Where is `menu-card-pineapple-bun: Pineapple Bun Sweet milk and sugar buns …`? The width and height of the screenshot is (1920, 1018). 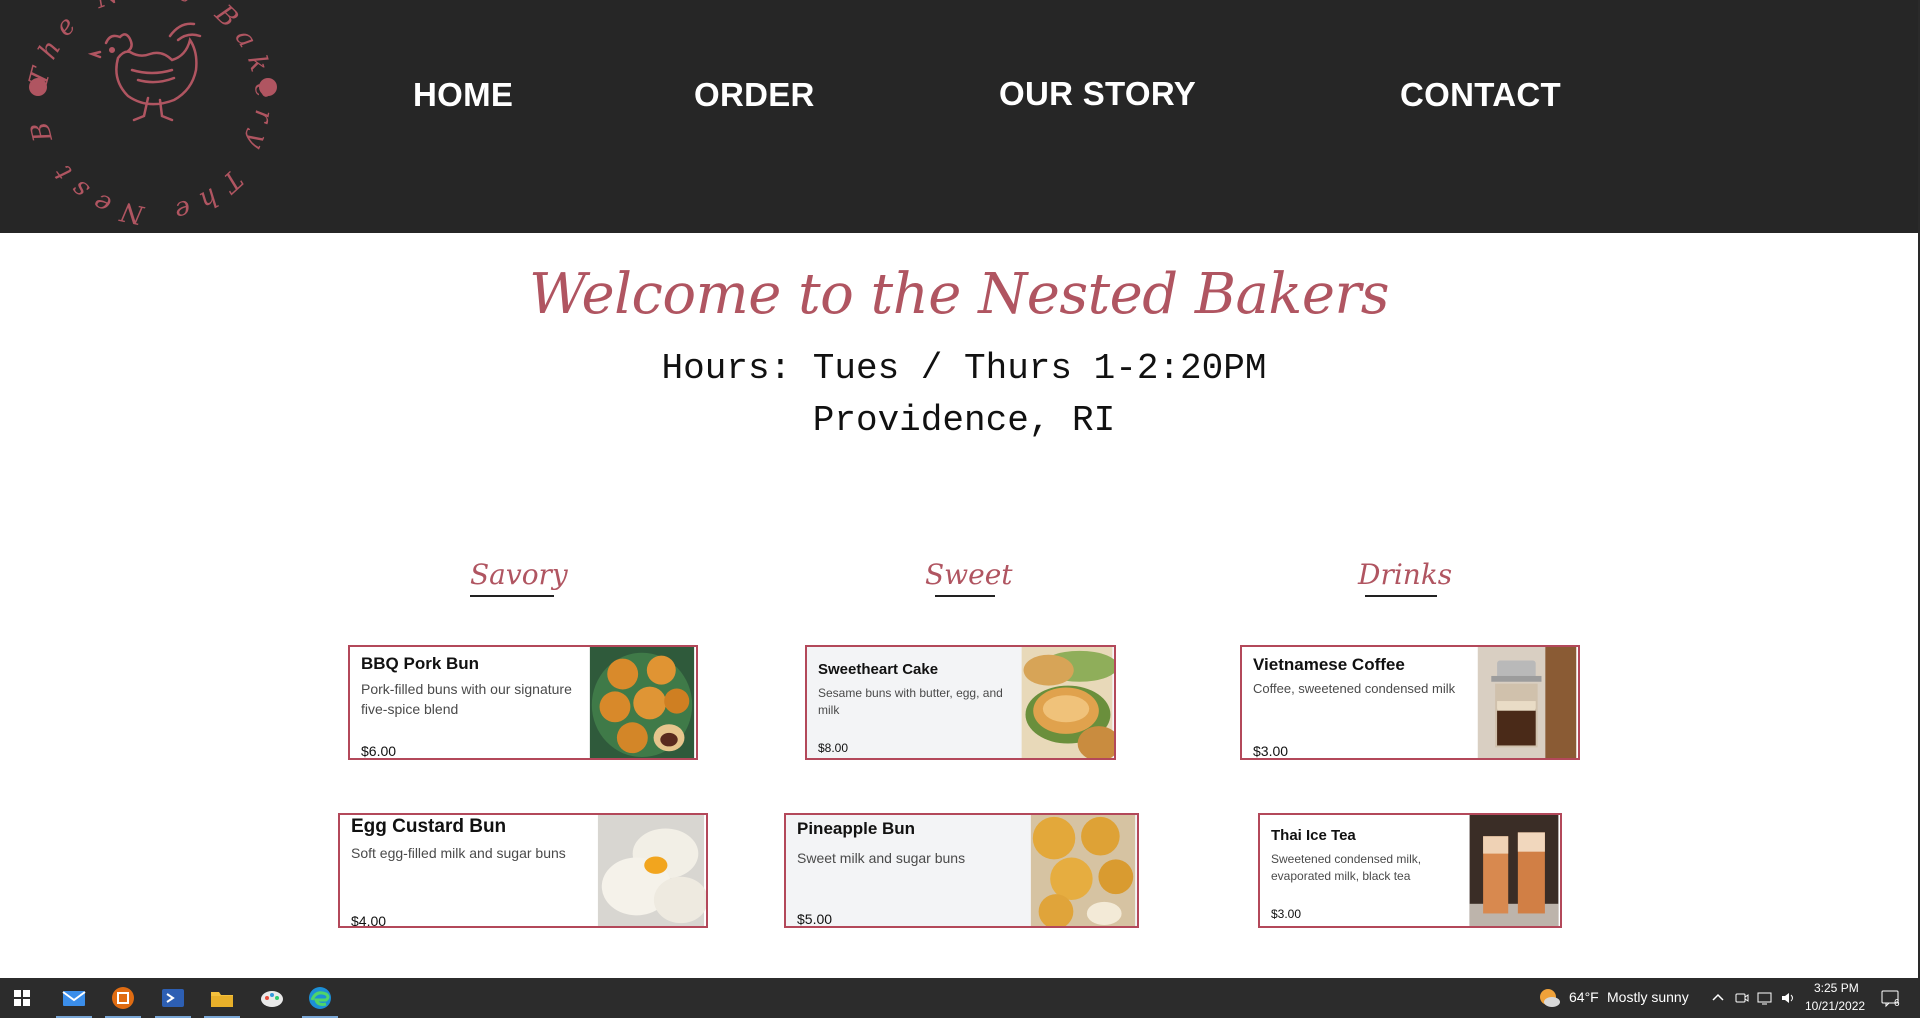
menu-card-pineapple-bun: Pineapple Bun Sweet milk and sugar buns … is located at coordinates (961, 870).